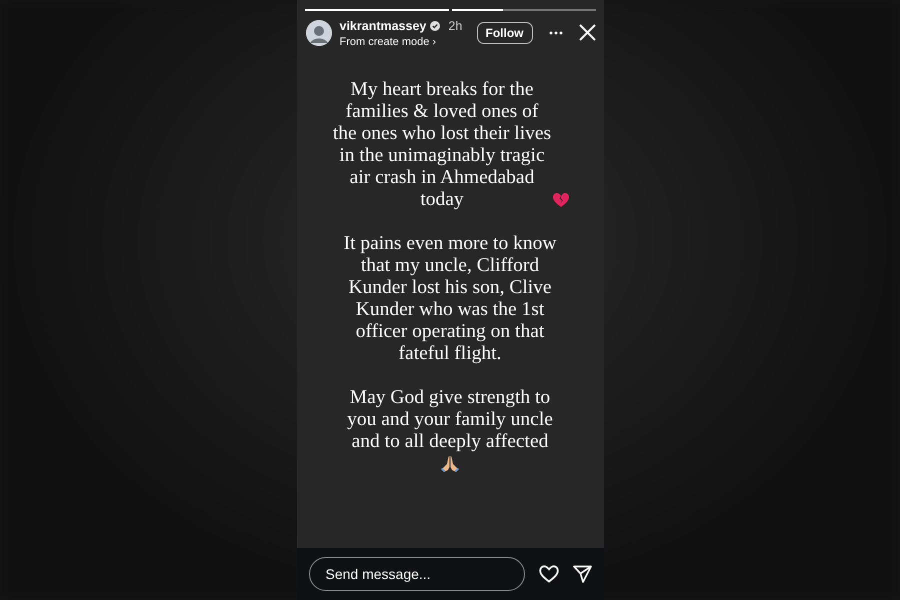 This screenshot has height=600, width=900. Describe the element at coordinates (408, 42) in the screenshot. I see `create-mode-link: From create mode ›` at that location.